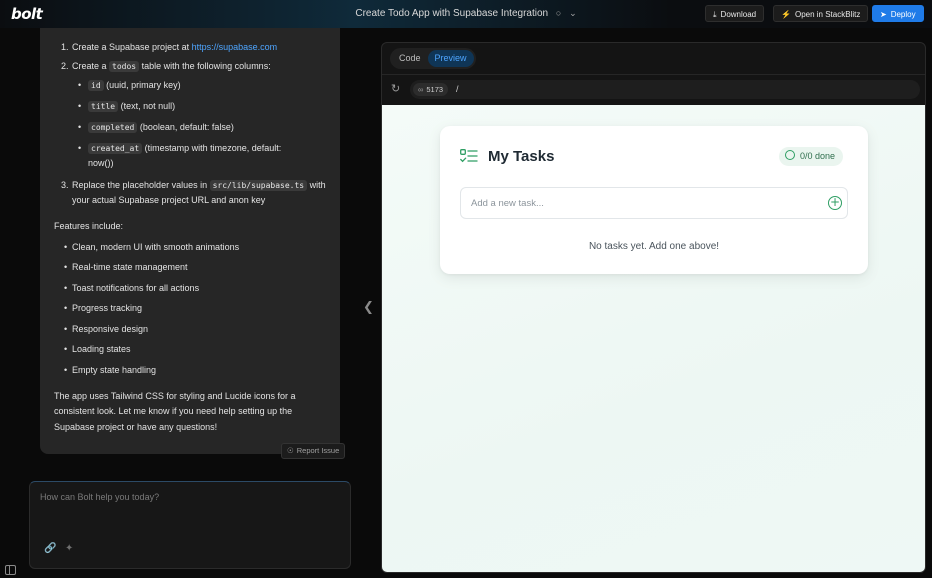  What do you see at coordinates (190, 85) in the screenshot?
I see `column-item: id (uuid, primary key)` at bounding box center [190, 85].